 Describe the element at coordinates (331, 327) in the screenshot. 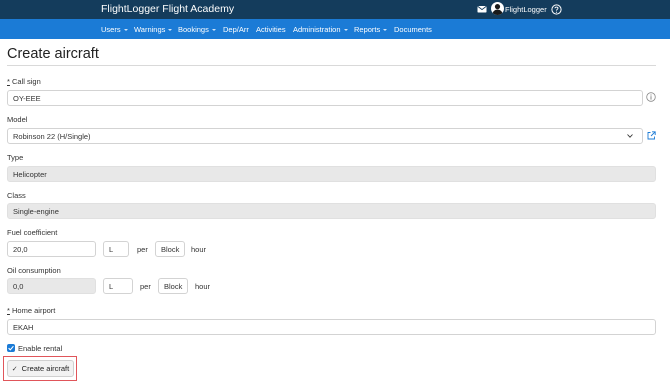

I see `home-airport-input: EKAH` at that location.